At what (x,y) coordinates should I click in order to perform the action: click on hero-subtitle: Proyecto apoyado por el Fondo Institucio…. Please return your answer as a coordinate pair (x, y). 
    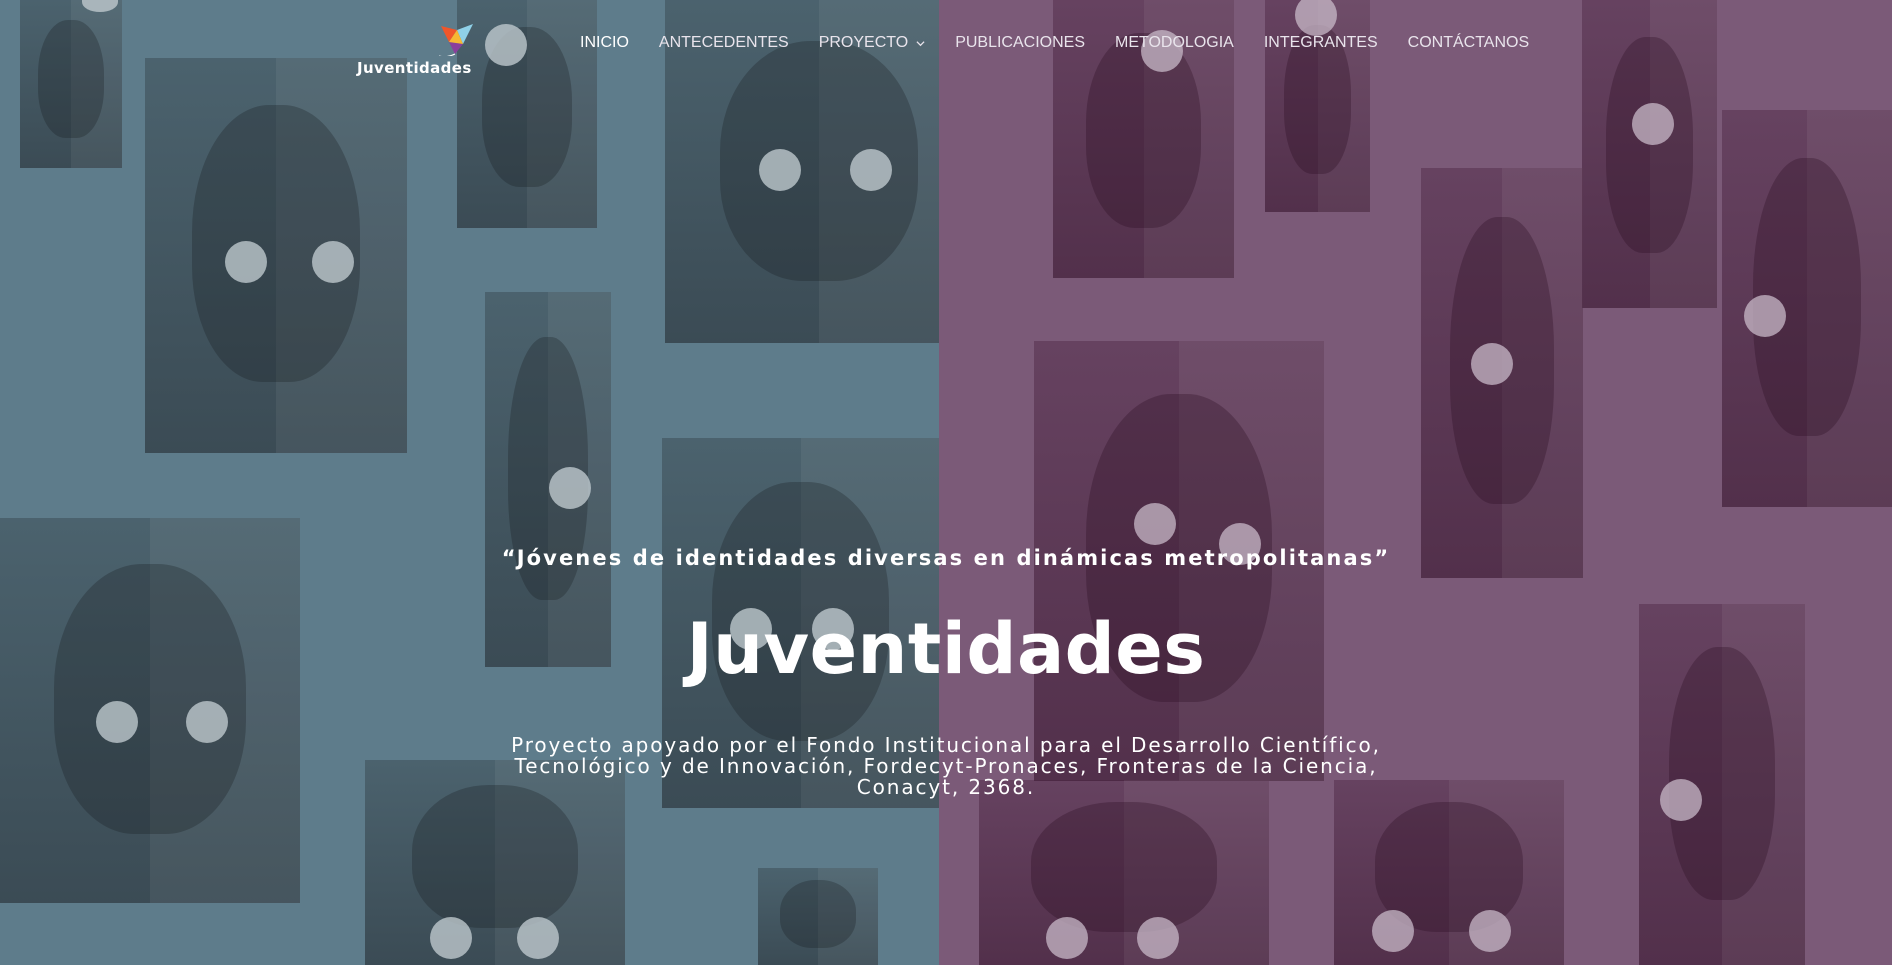
    Looking at the image, I should click on (946, 766).